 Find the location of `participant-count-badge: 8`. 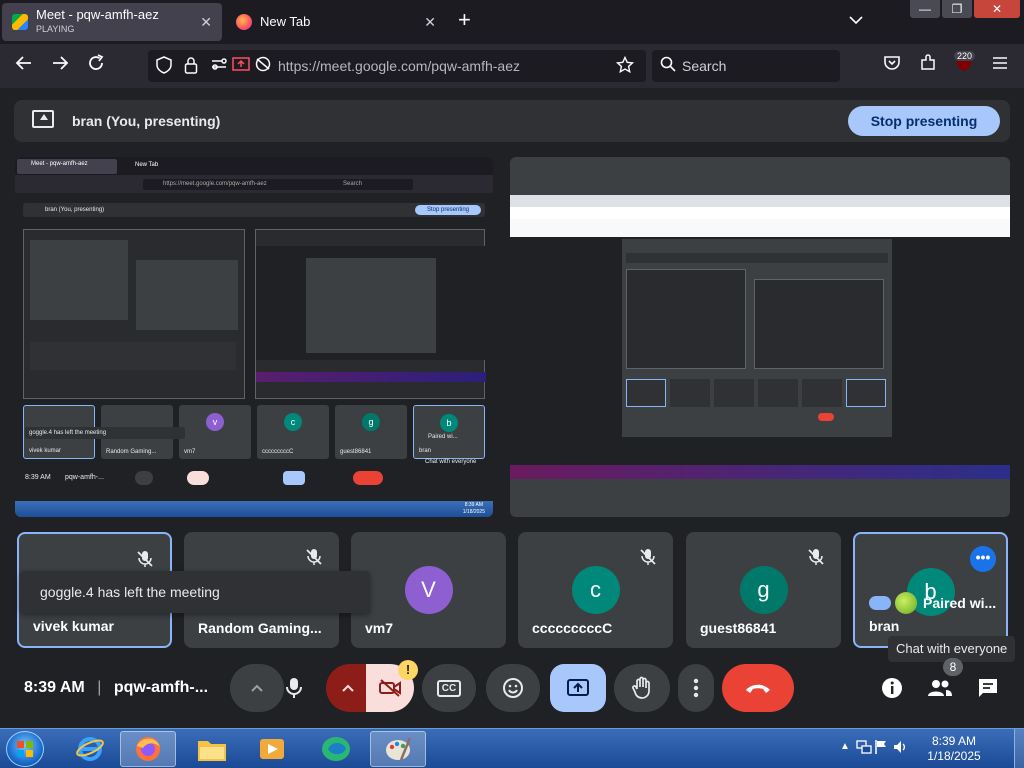

participant-count-badge: 8 is located at coordinates (953, 667).